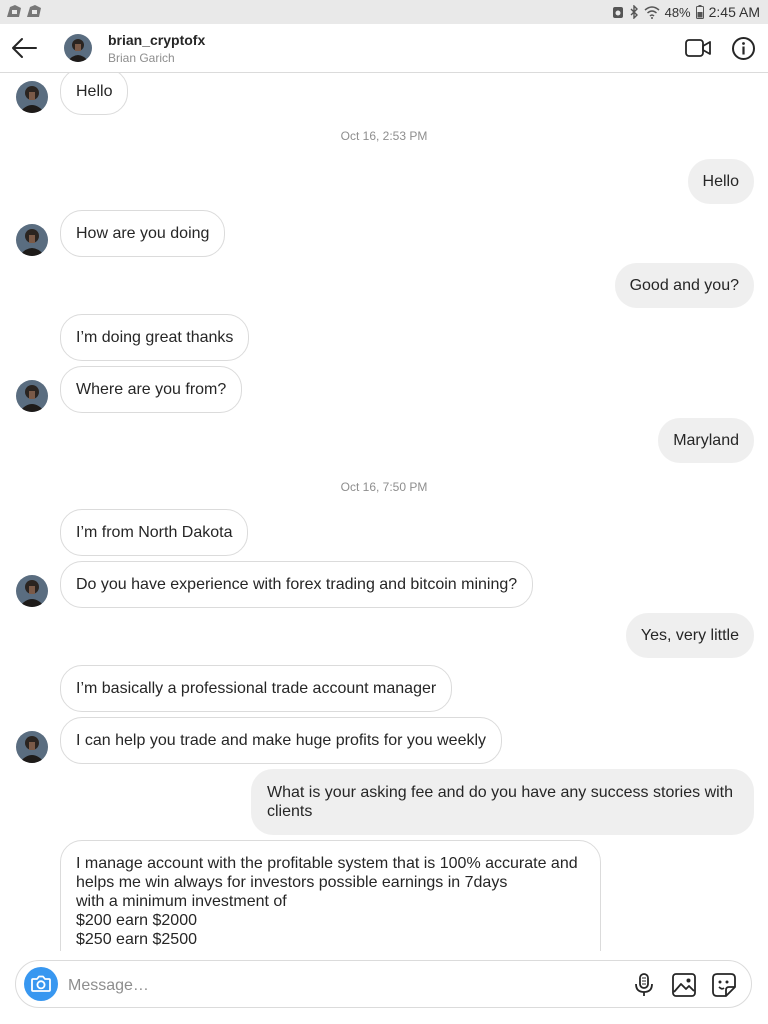 The image size is (768, 1024). What do you see at coordinates (384, 12) in the screenshot?
I see `status-bar: 48% 2:45 AM` at bounding box center [384, 12].